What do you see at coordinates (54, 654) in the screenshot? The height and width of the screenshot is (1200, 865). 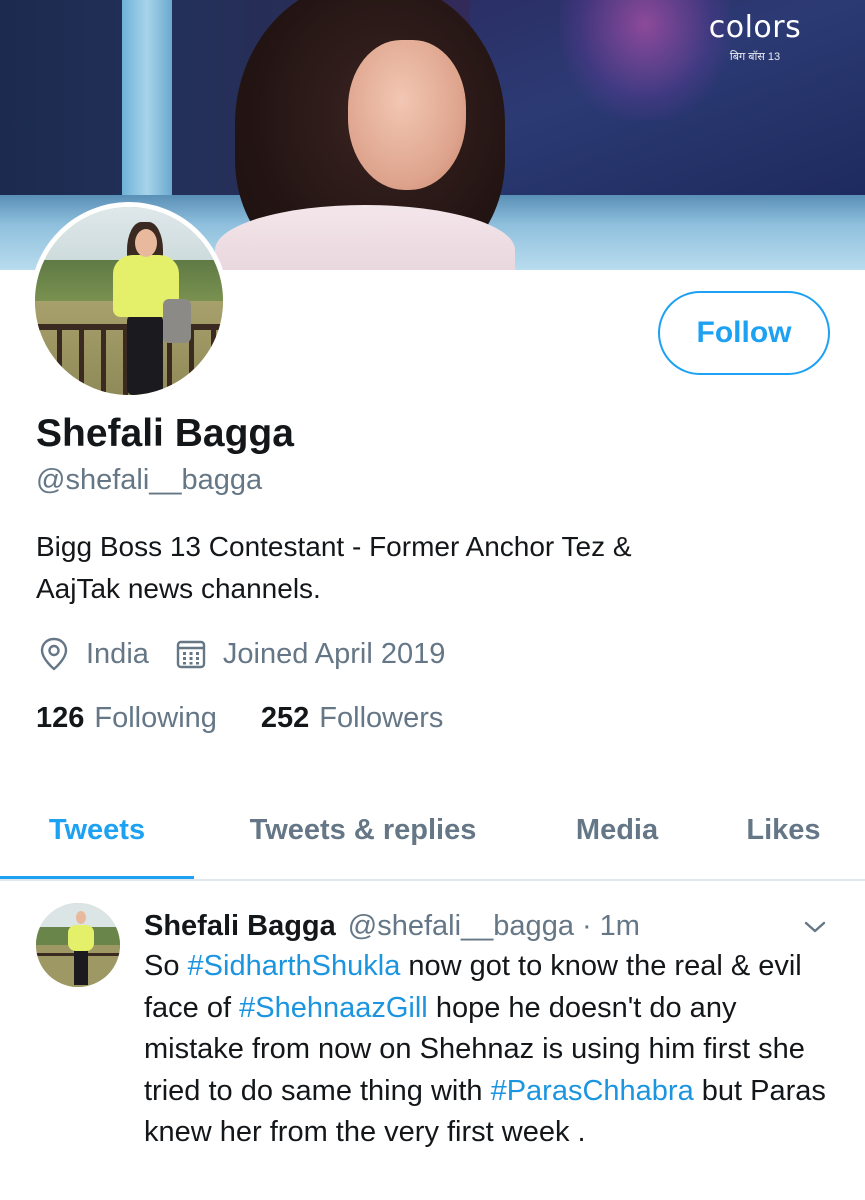 I see `location-pin-icon` at bounding box center [54, 654].